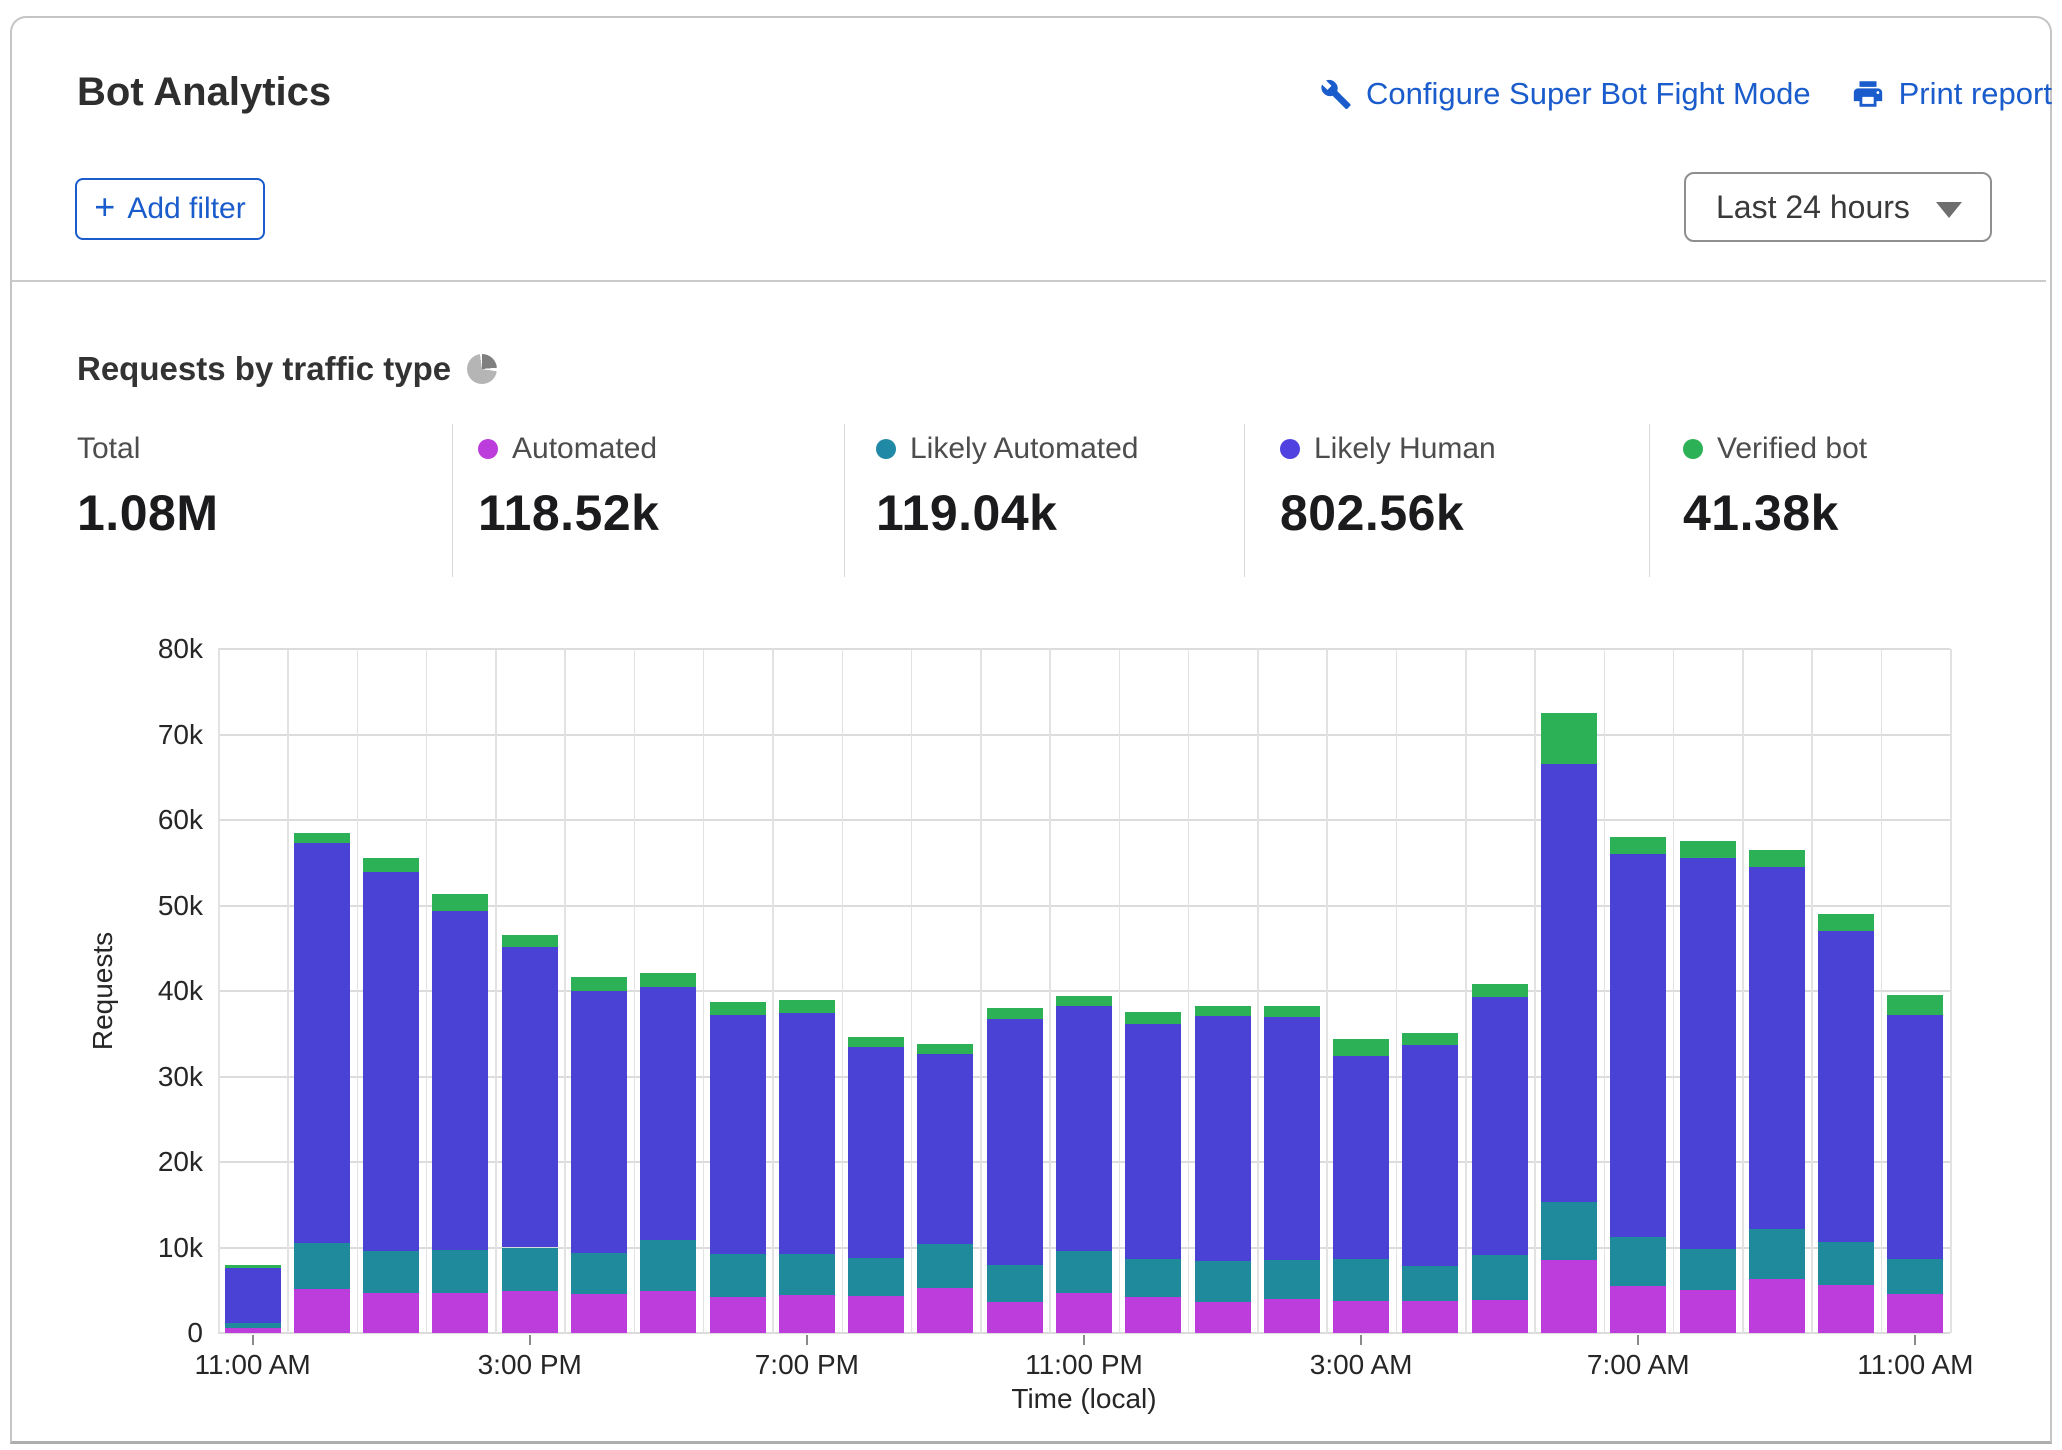 The image size is (2062, 1450). What do you see at coordinates (180, 905) in the screenshot?
I see `y-tick-label: 50k` at bounding box center [180, 905].